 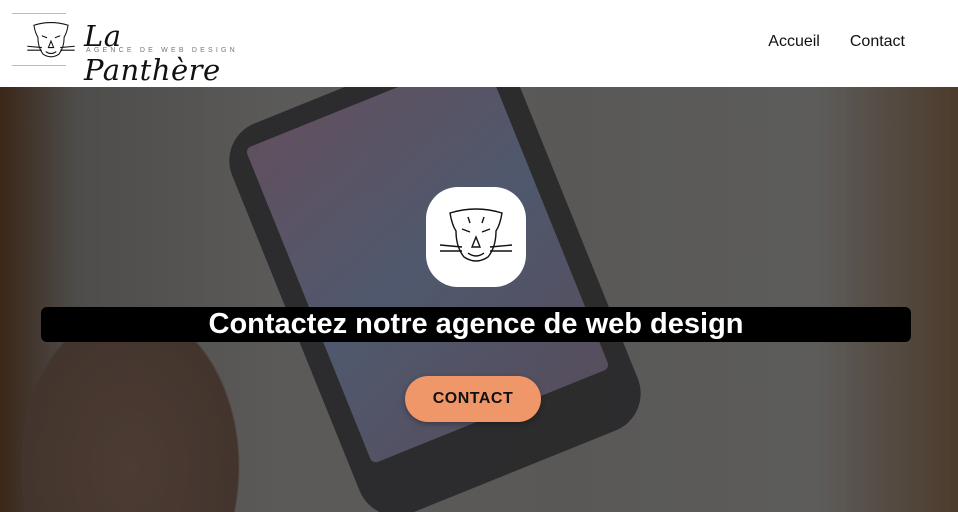 What do you see at coordinates (162, 50) in the screenshot?
I see `brand-tagline: AGENCE DE WEB DESIGN` at bounding box center [162, 50].